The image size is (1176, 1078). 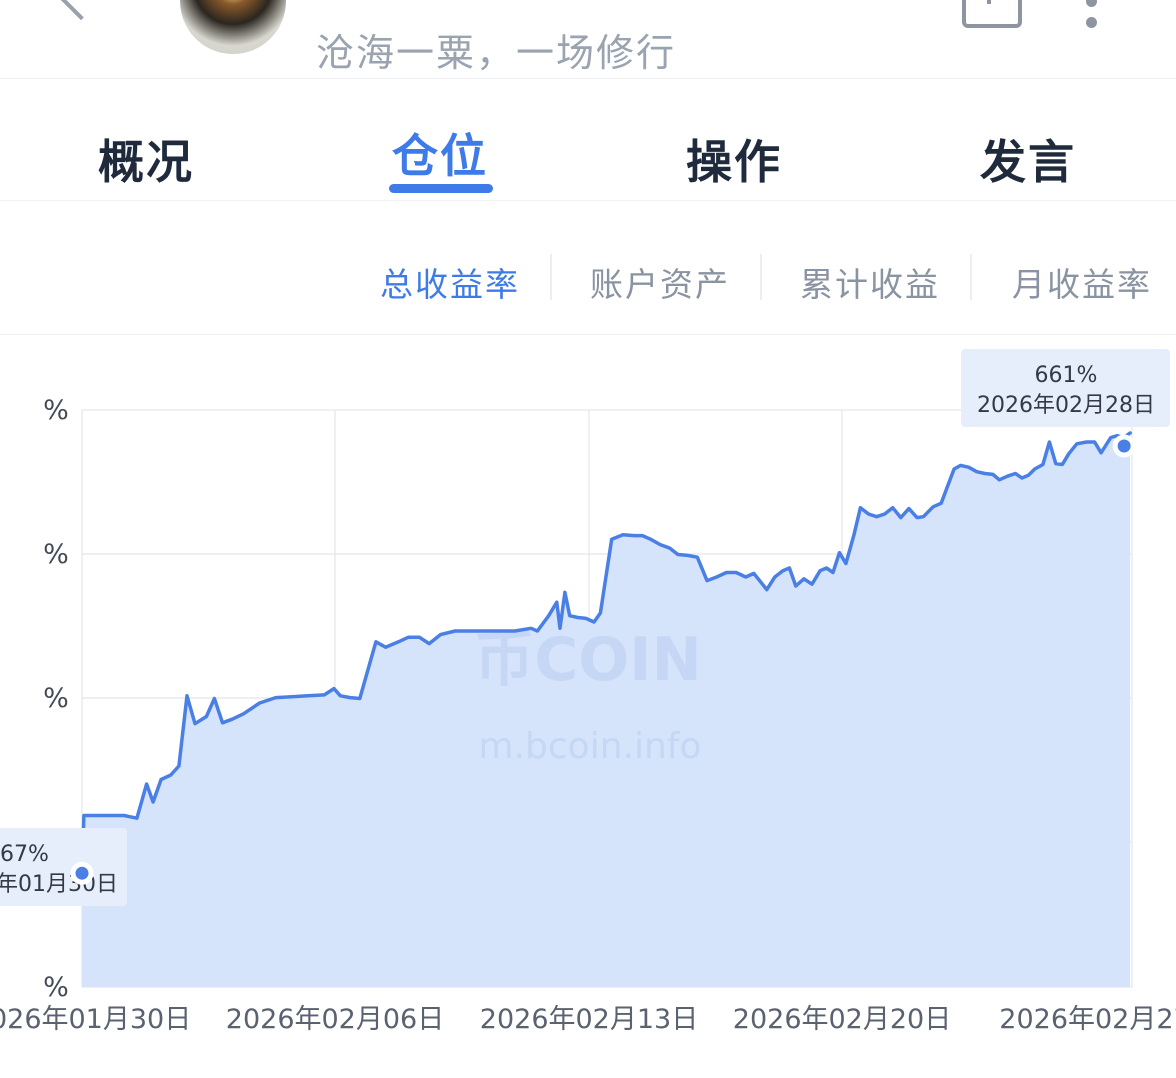 What do you see at coordinates (24, 854) in the screenshot?
I see `start-tooltip-value: 67%` at bounding box center [24, 854].